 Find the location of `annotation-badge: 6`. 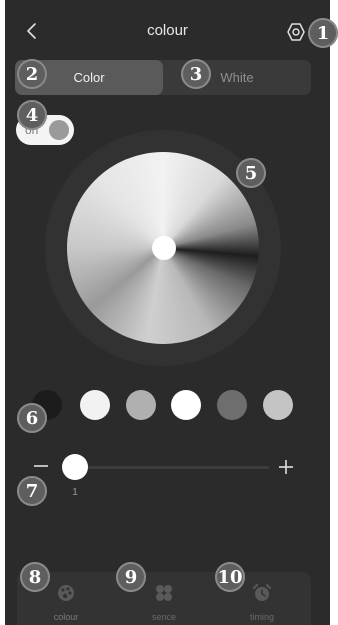

annotation-badge: 6 is located at coordinates (32, 418).